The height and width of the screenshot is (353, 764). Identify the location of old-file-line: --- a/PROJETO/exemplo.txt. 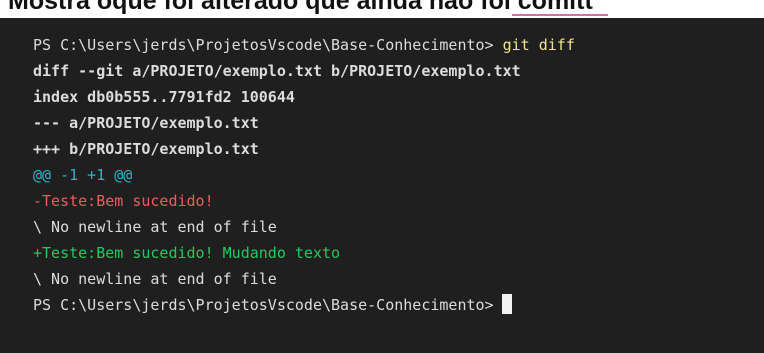
(146, 123).